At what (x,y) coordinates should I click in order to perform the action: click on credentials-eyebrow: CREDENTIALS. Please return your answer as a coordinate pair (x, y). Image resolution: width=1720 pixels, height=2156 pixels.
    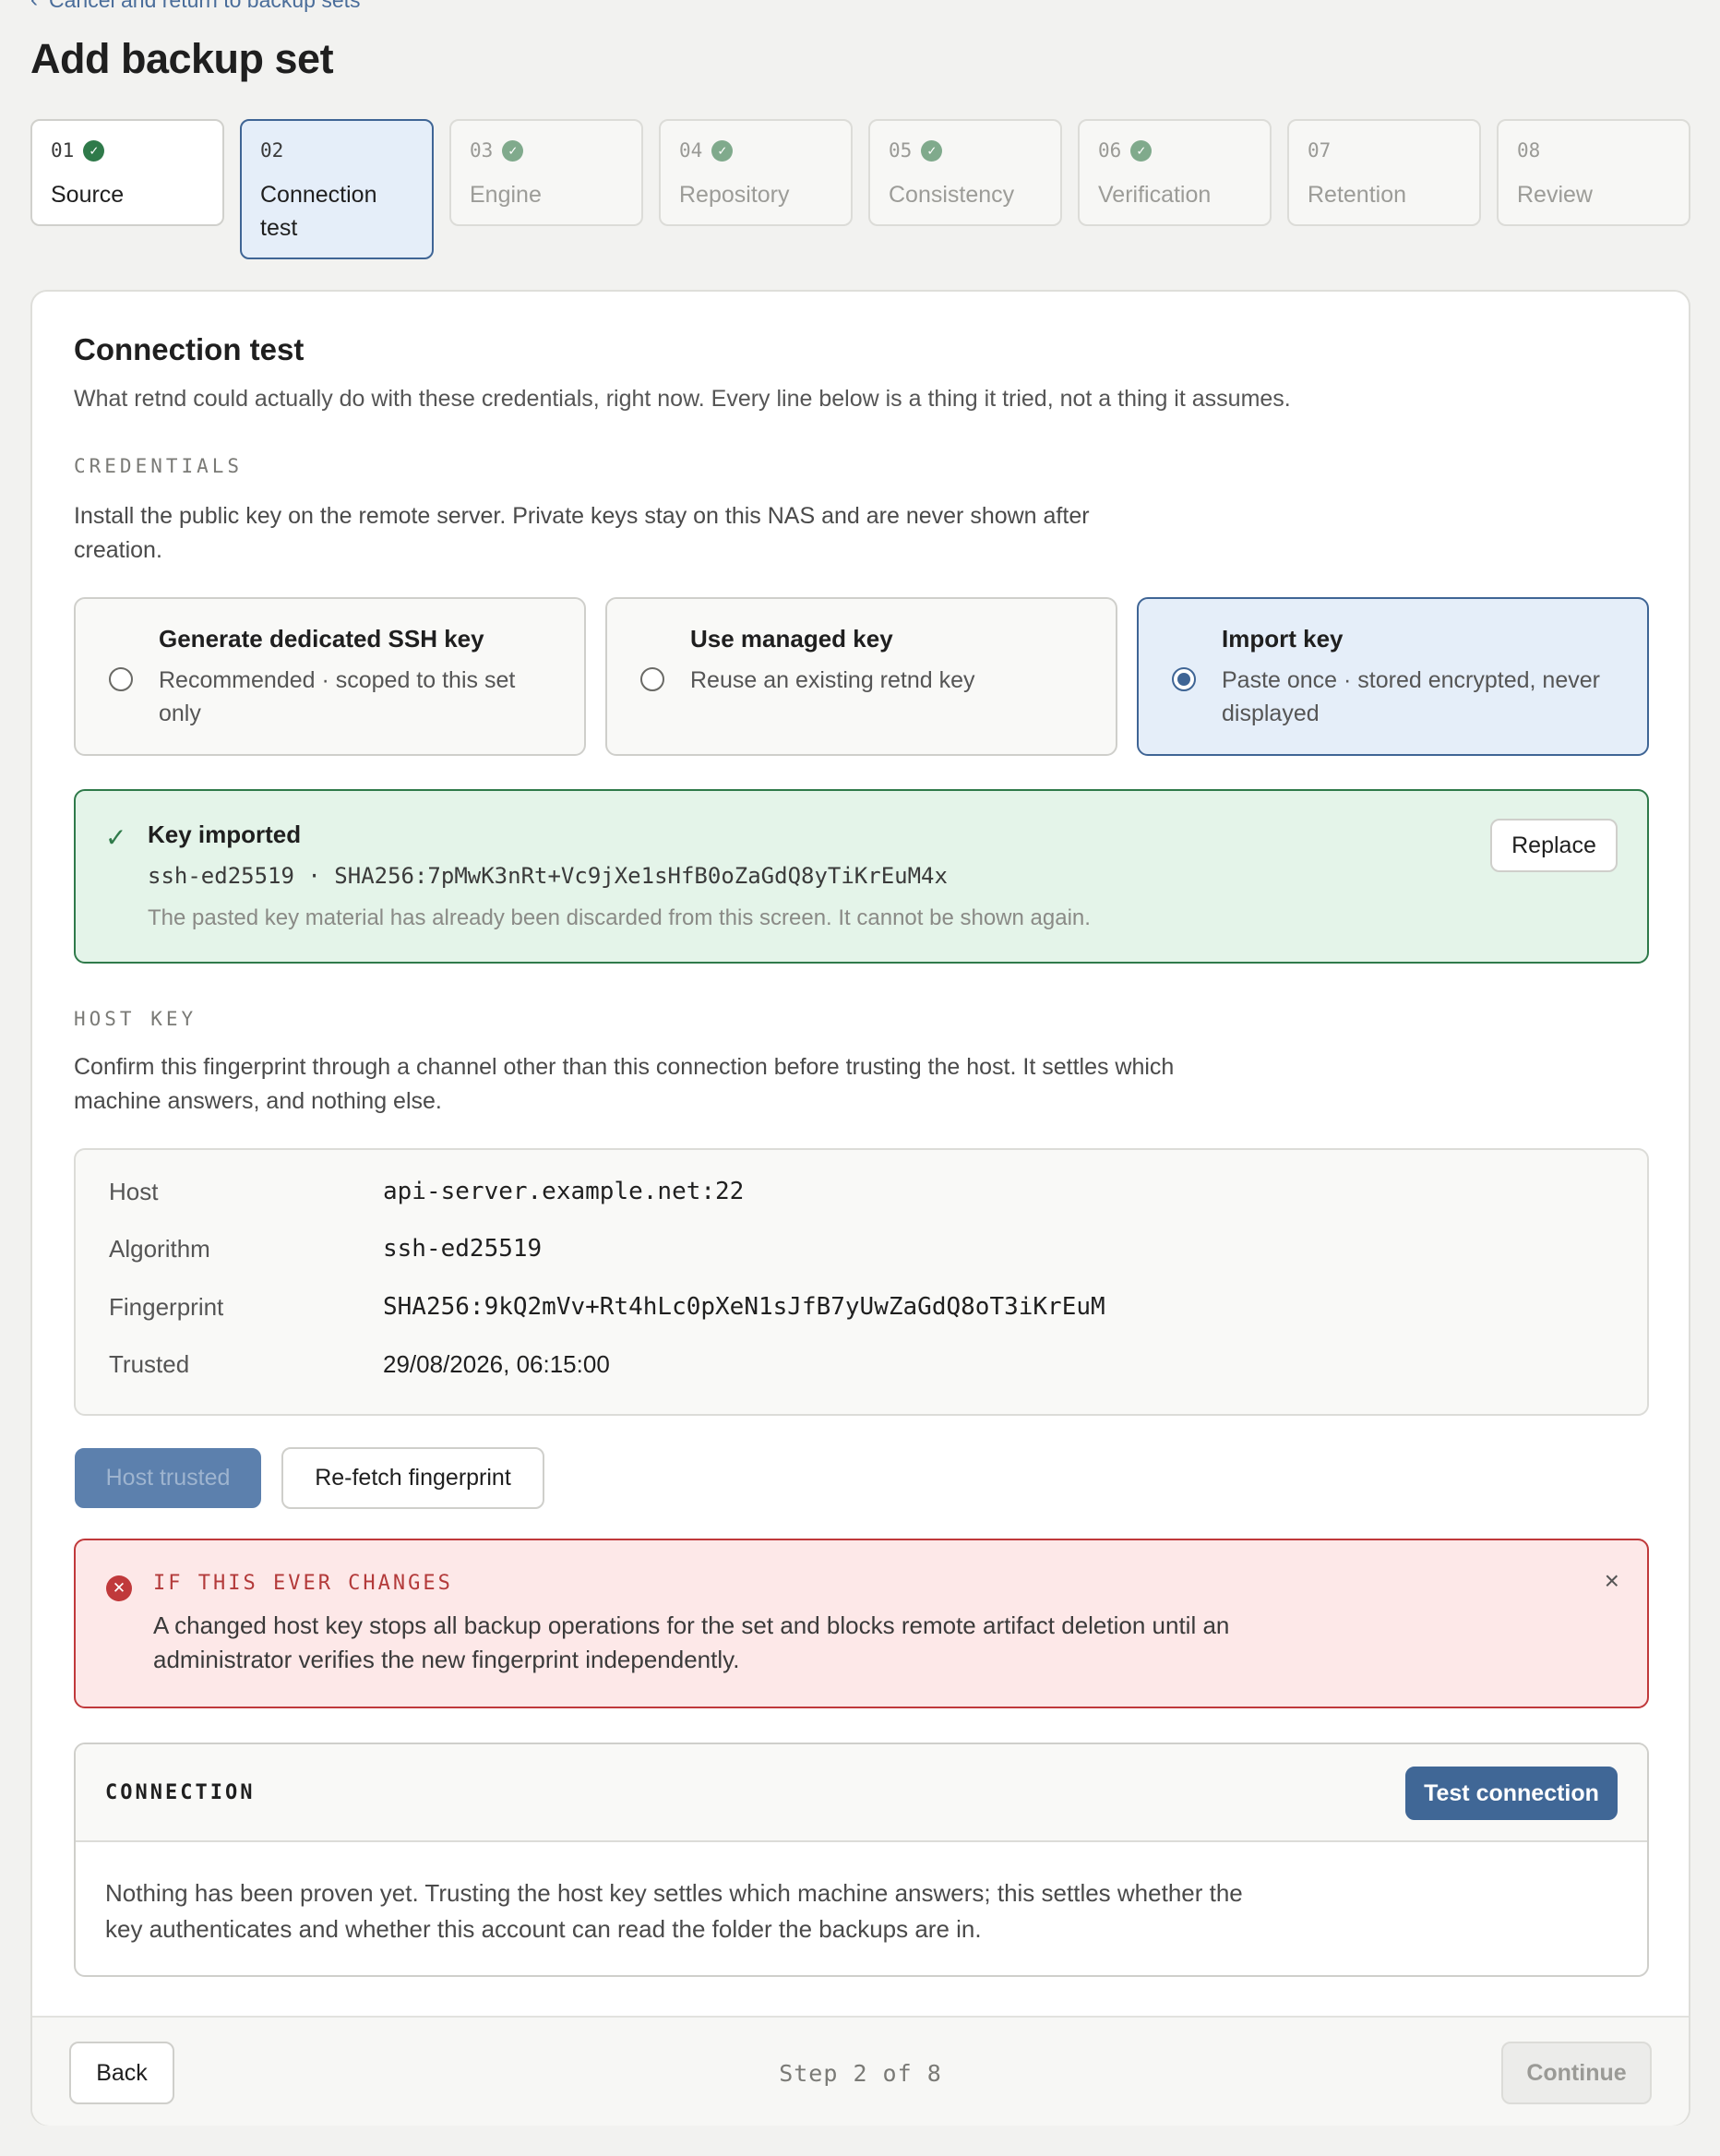
    Looking at the image, I should click on (159, 466).